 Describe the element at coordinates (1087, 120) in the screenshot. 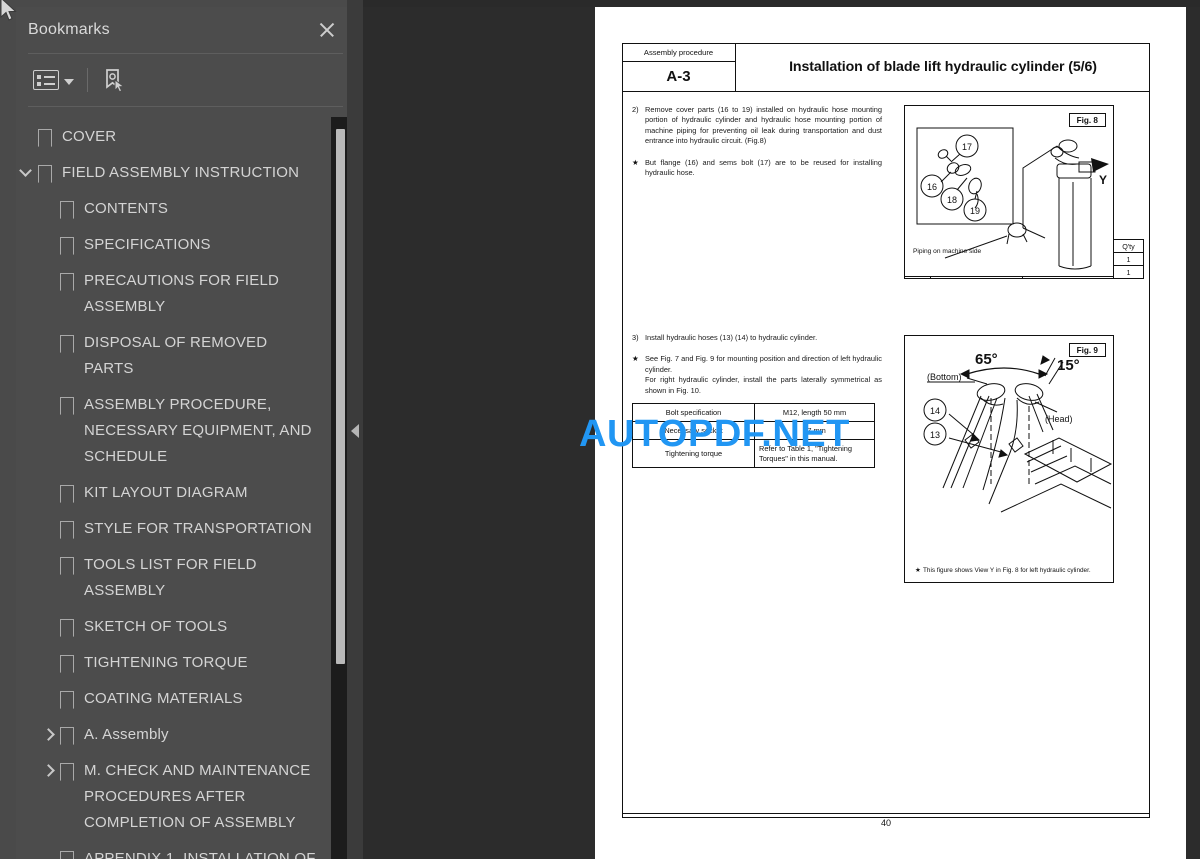

I see `figure-8-badge: Fig. 8` at that location.